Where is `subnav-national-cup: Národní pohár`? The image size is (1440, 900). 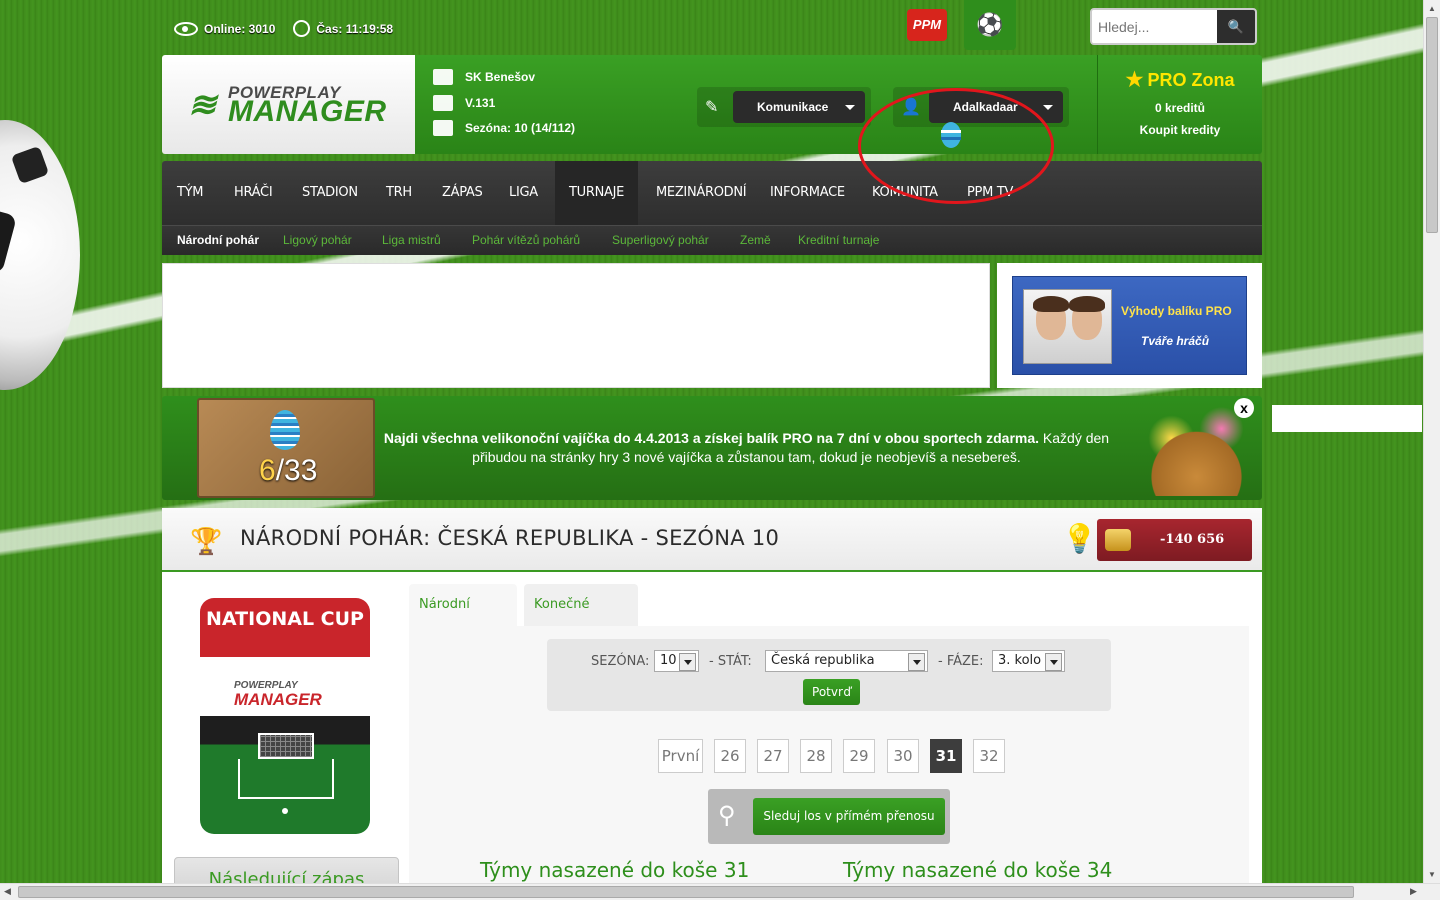 subnav-national-cup: Národní pohár is located at coordinates (218, 240).